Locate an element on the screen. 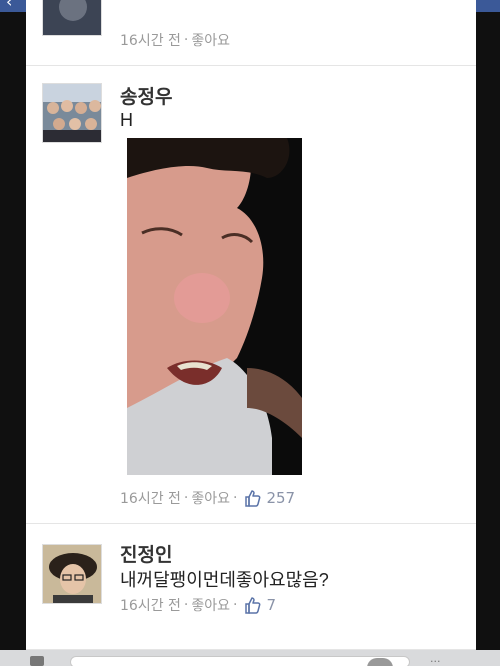 Image resolution: width=500 pixels, height=666 pixels. back-arrow-icon: ‹ is located at coordinates (9, 5).